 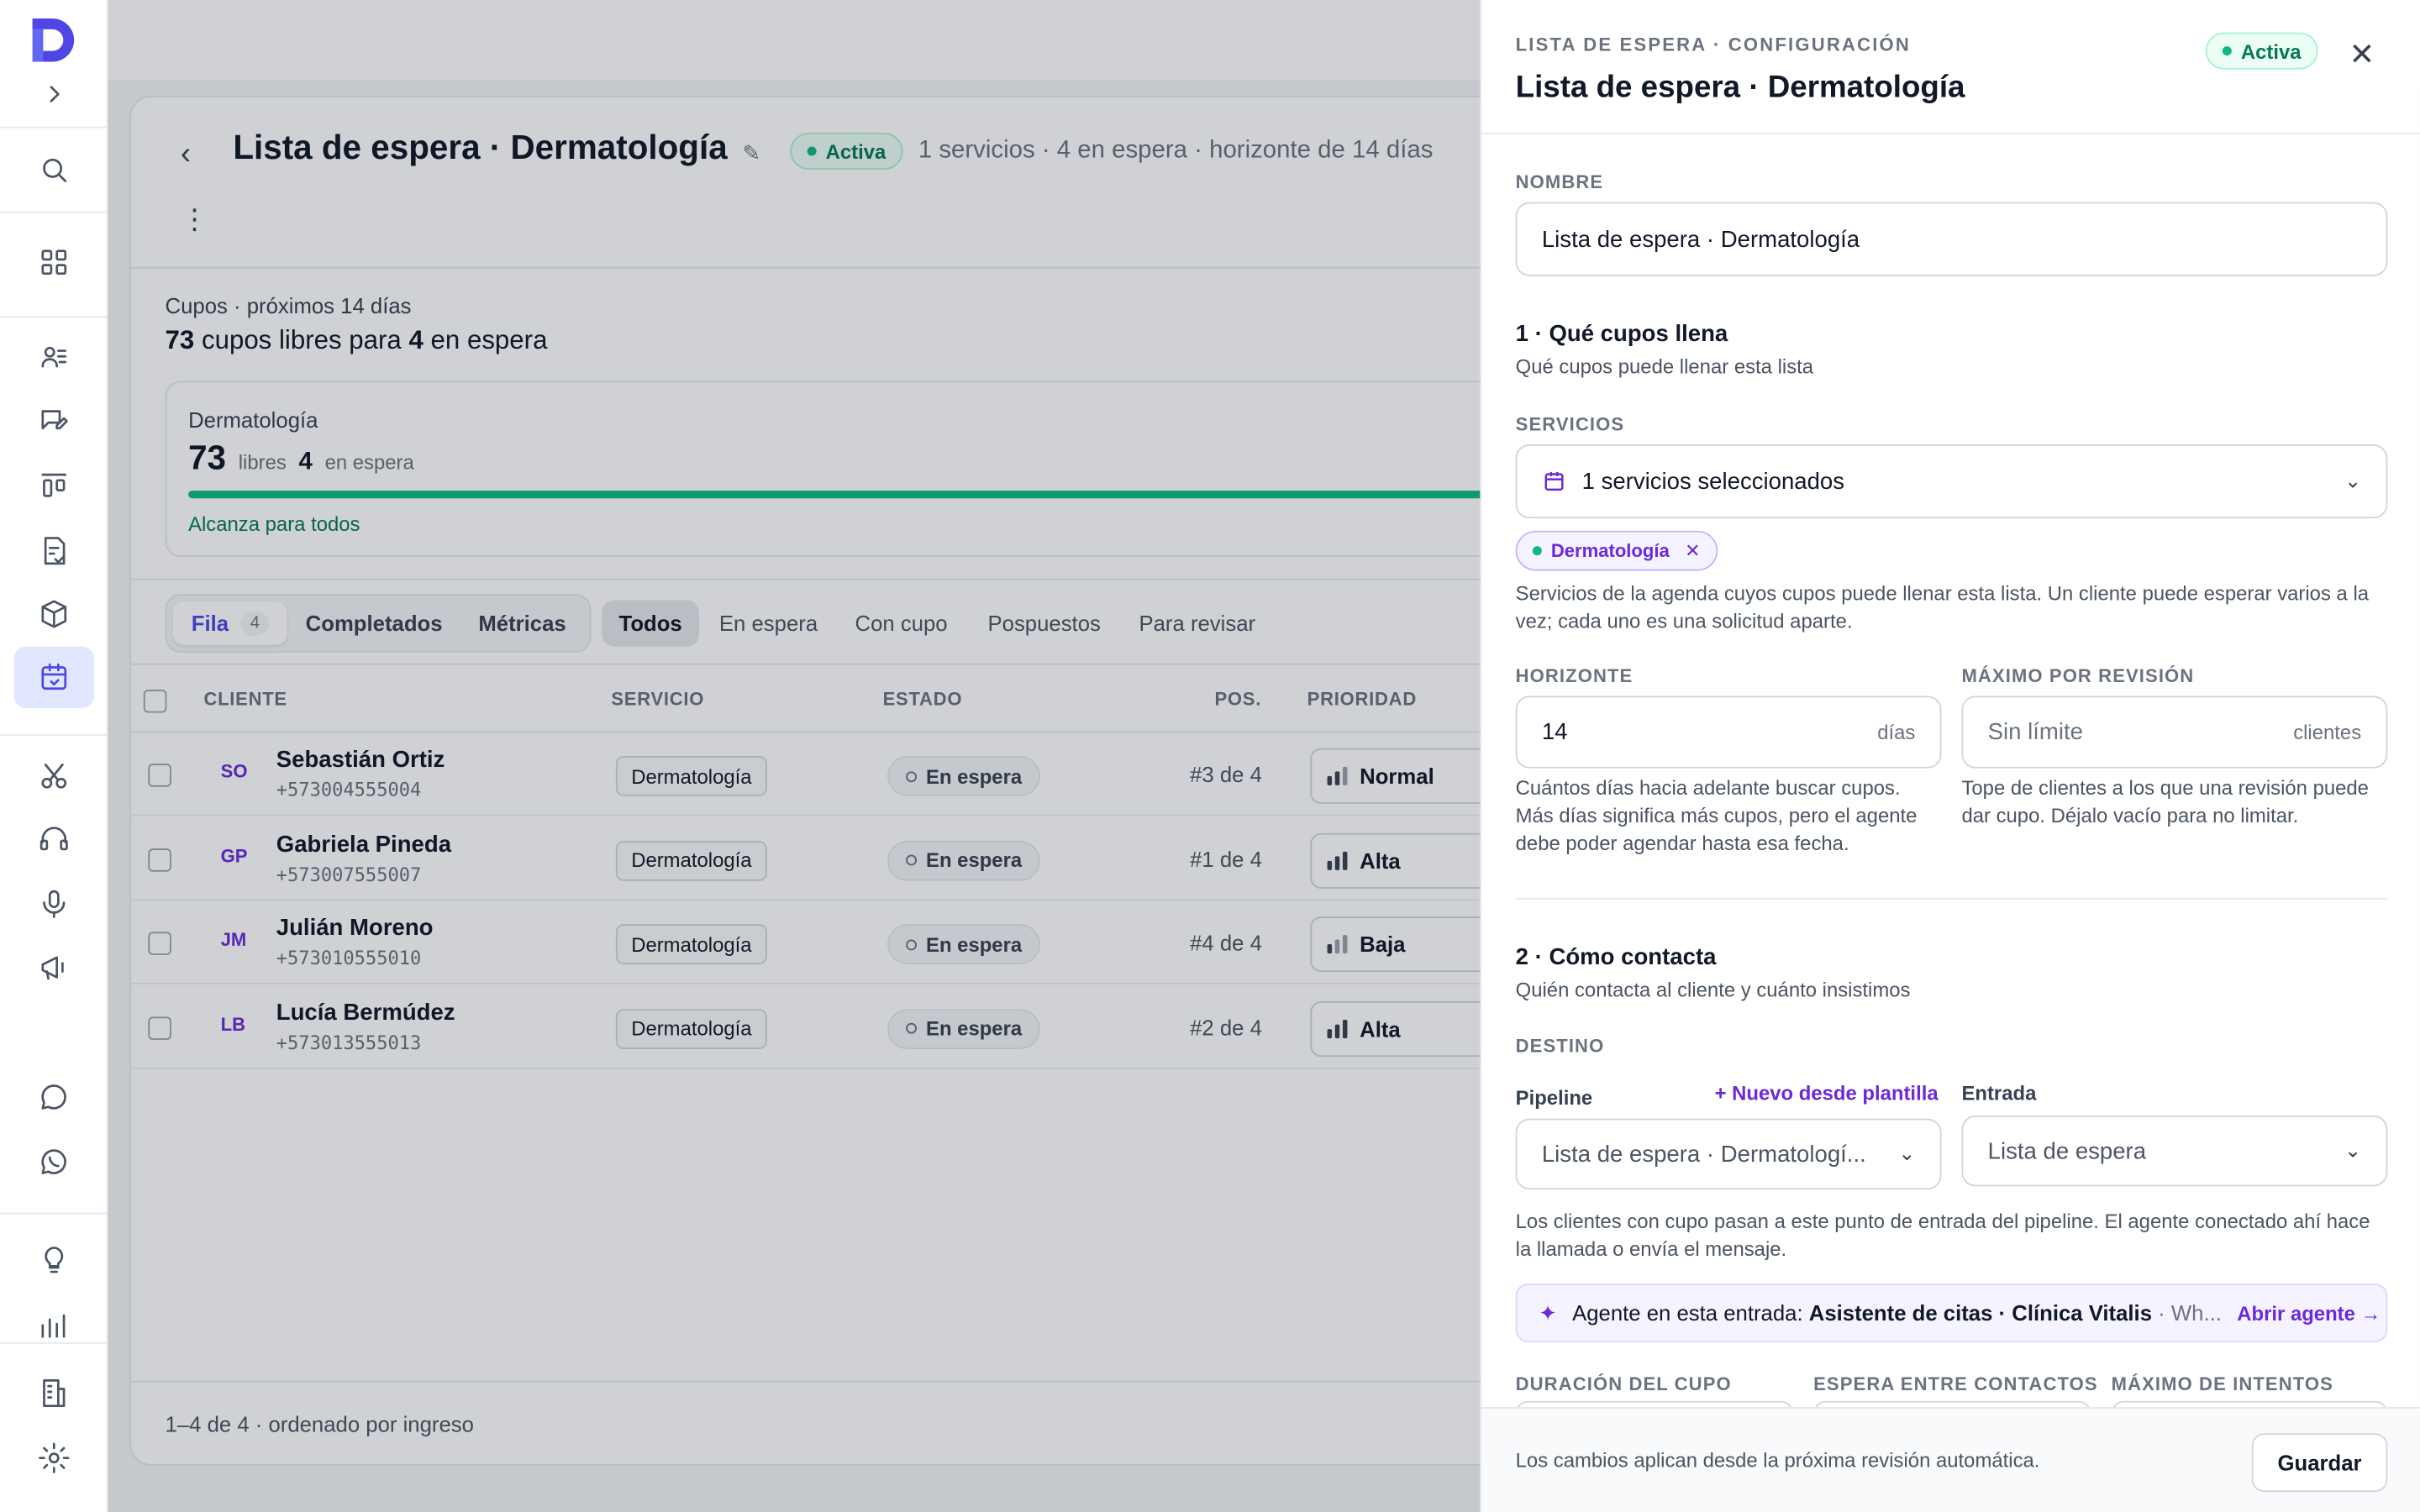 I want to click on destino-label: DESTINO, so click(x=1560, y=1046).